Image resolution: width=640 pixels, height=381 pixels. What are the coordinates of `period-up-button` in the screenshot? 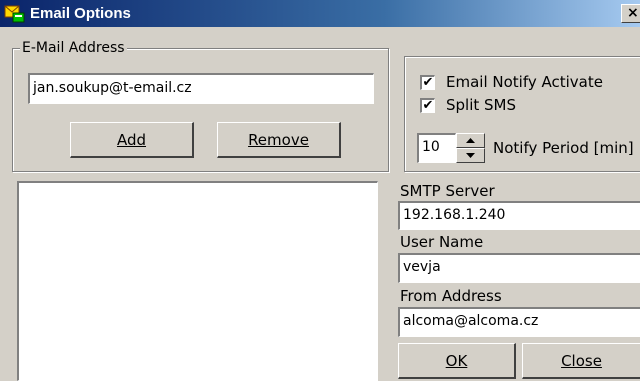 It's located at (470, 140).